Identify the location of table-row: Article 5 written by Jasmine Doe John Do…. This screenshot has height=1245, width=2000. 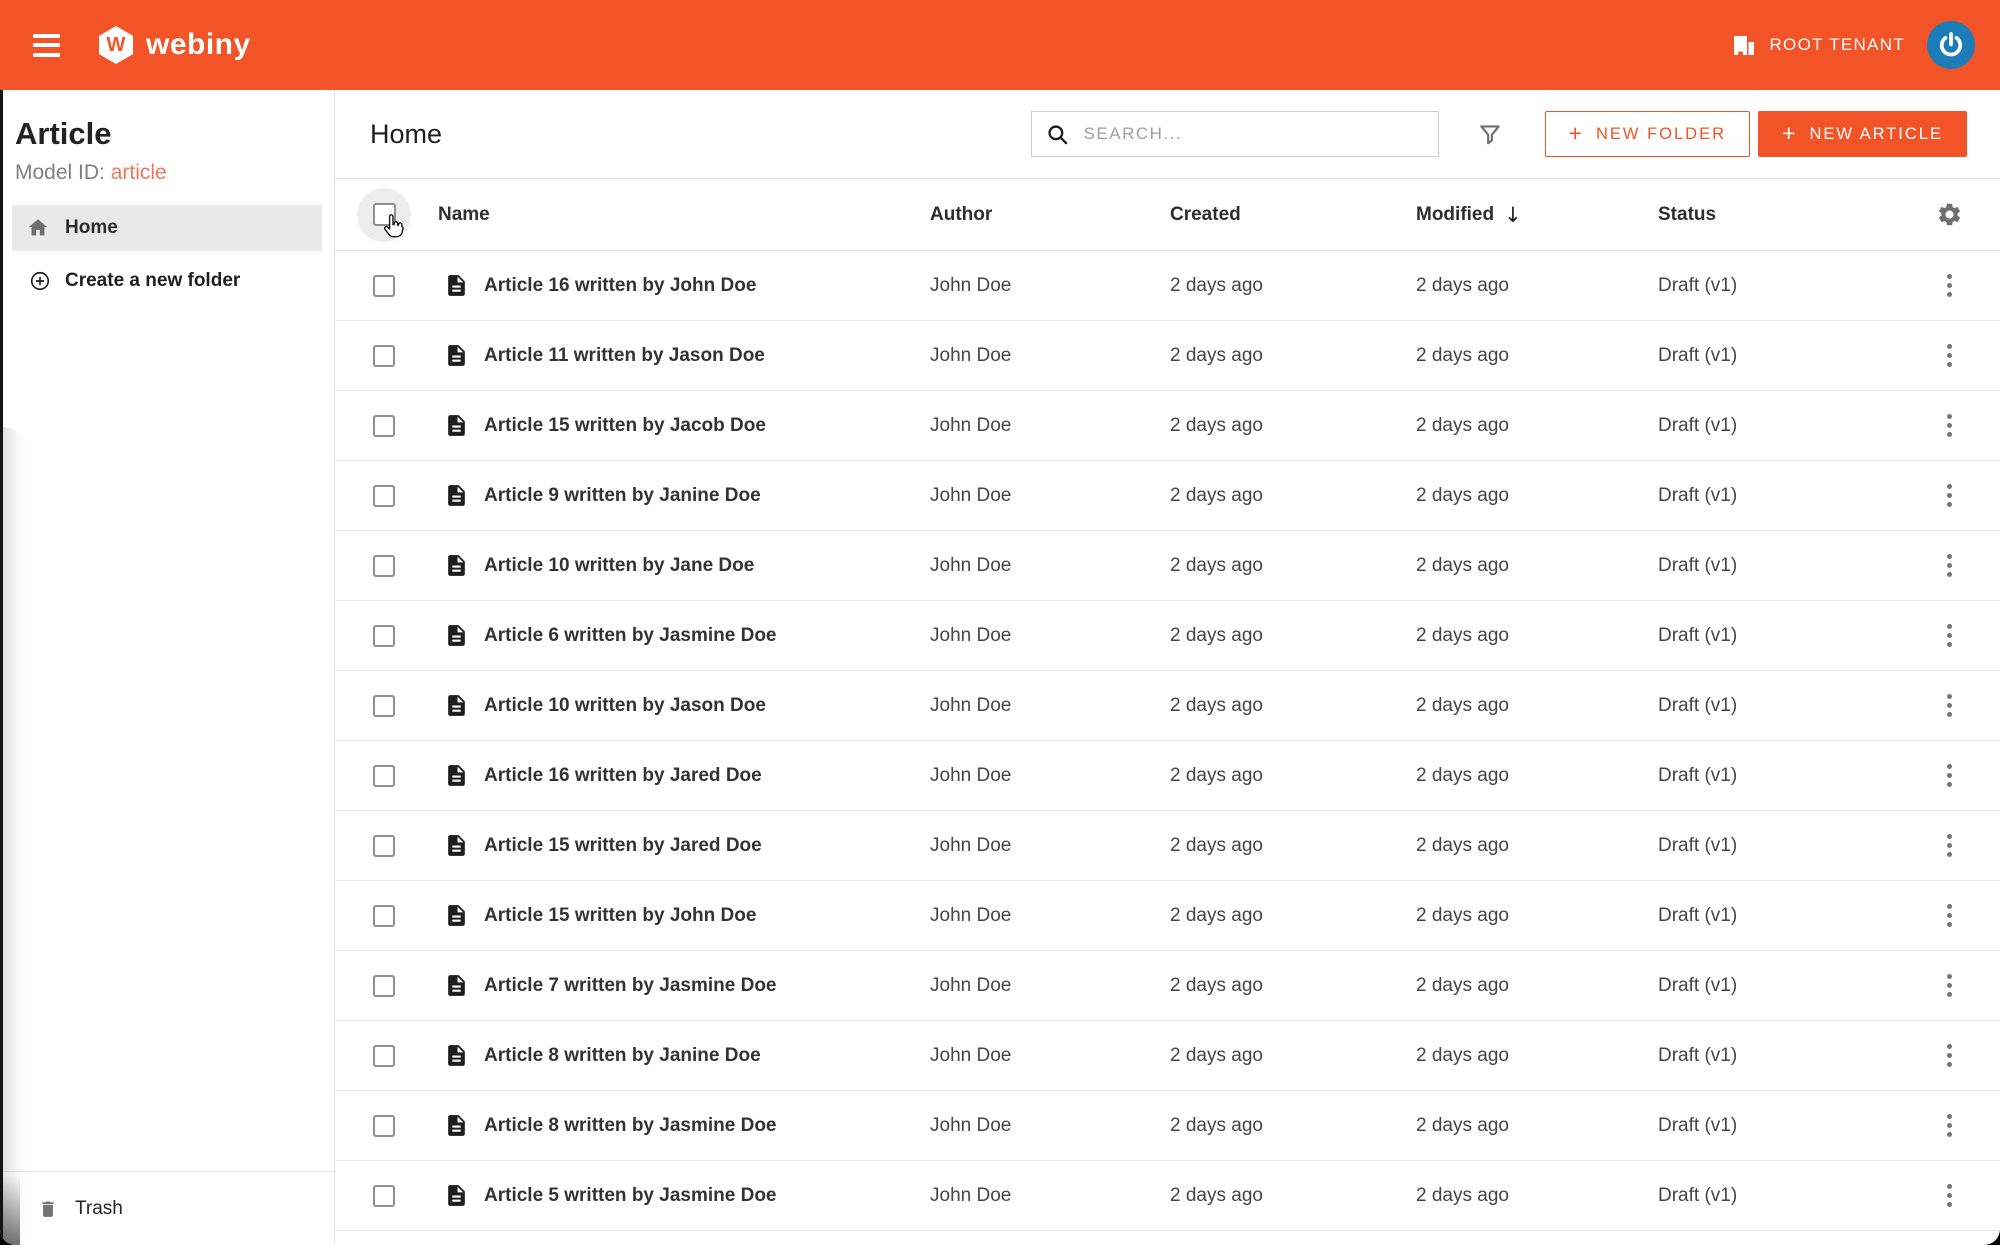
(1167, 1196).